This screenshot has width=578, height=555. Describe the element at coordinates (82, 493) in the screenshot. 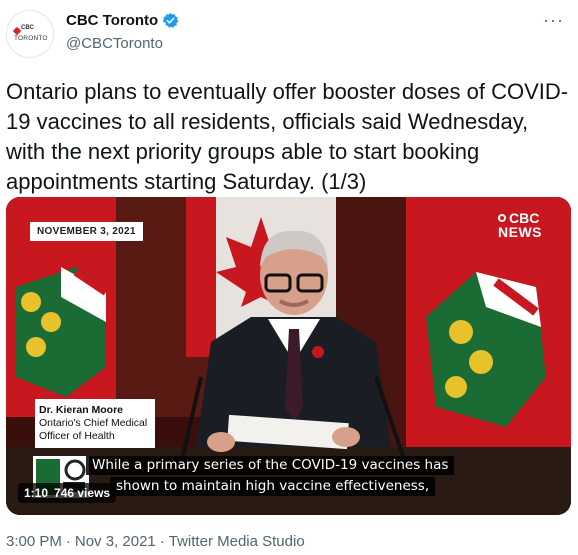

I see `video-views: 746 views` at that location.